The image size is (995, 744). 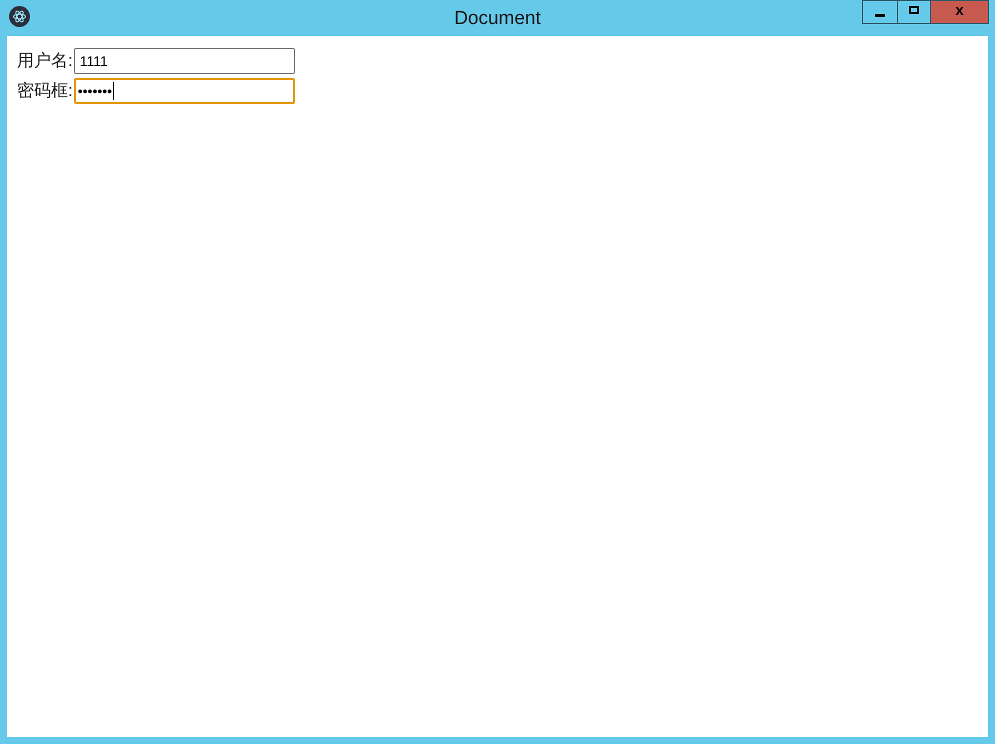 I want to click on input-field: 1111, so click(x=184, y=61).